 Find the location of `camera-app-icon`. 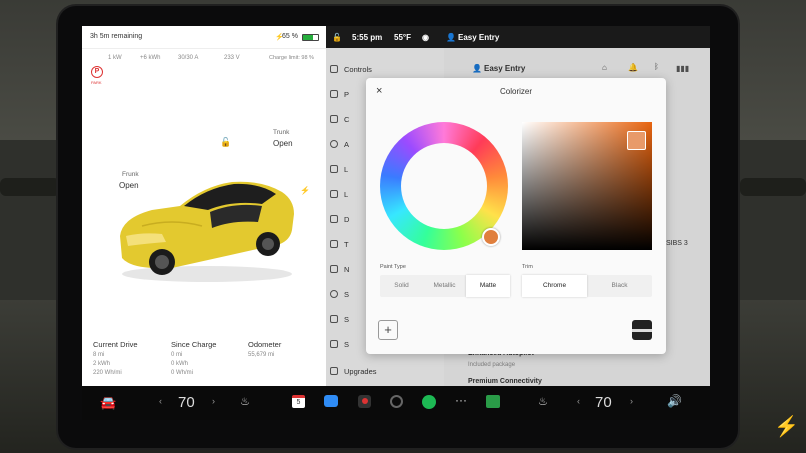

camera-app-icon is located at coordinates (364, 401).